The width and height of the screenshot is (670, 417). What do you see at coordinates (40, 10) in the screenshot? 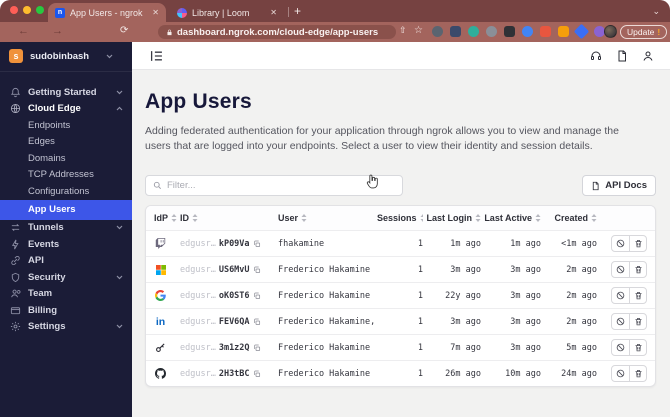
I see `zoom-window-button` at bounding box center [40, 10].